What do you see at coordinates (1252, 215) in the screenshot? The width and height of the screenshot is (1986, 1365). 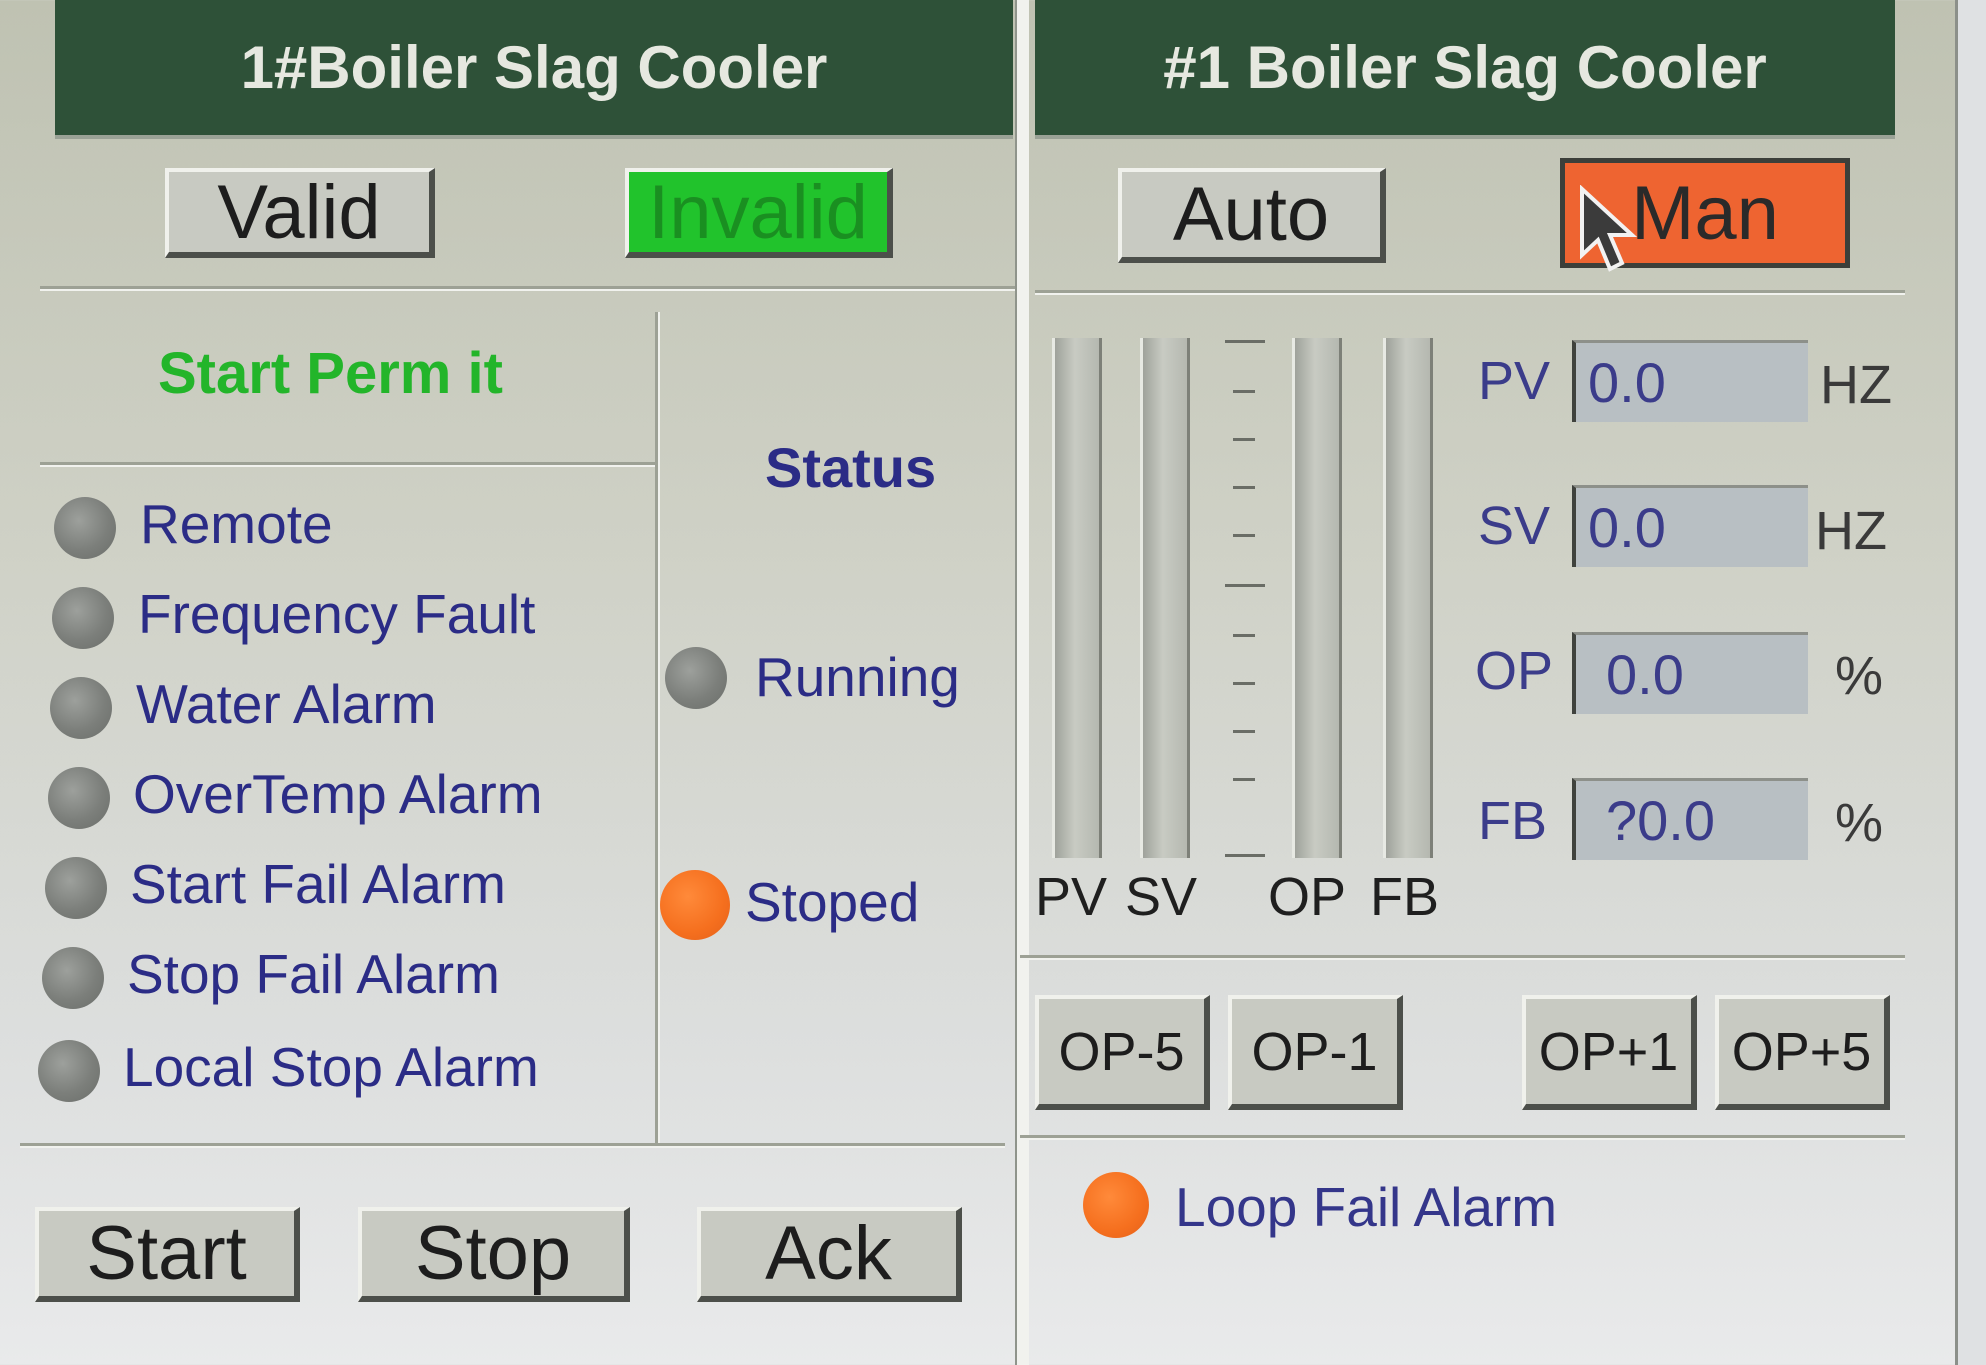 I see `auto-button: Auto` at bounding box center [1252, 215].